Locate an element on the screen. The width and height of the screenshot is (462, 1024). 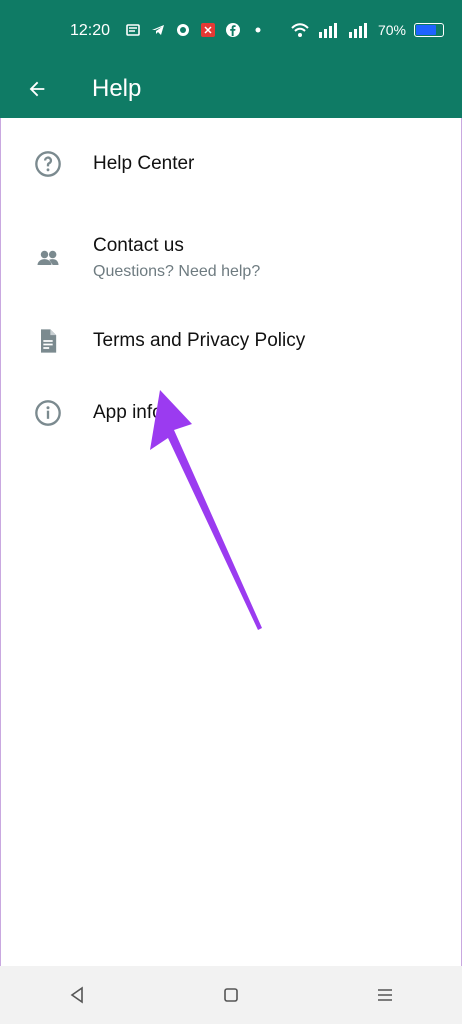
status-icons is located at coordinates (195, 30).